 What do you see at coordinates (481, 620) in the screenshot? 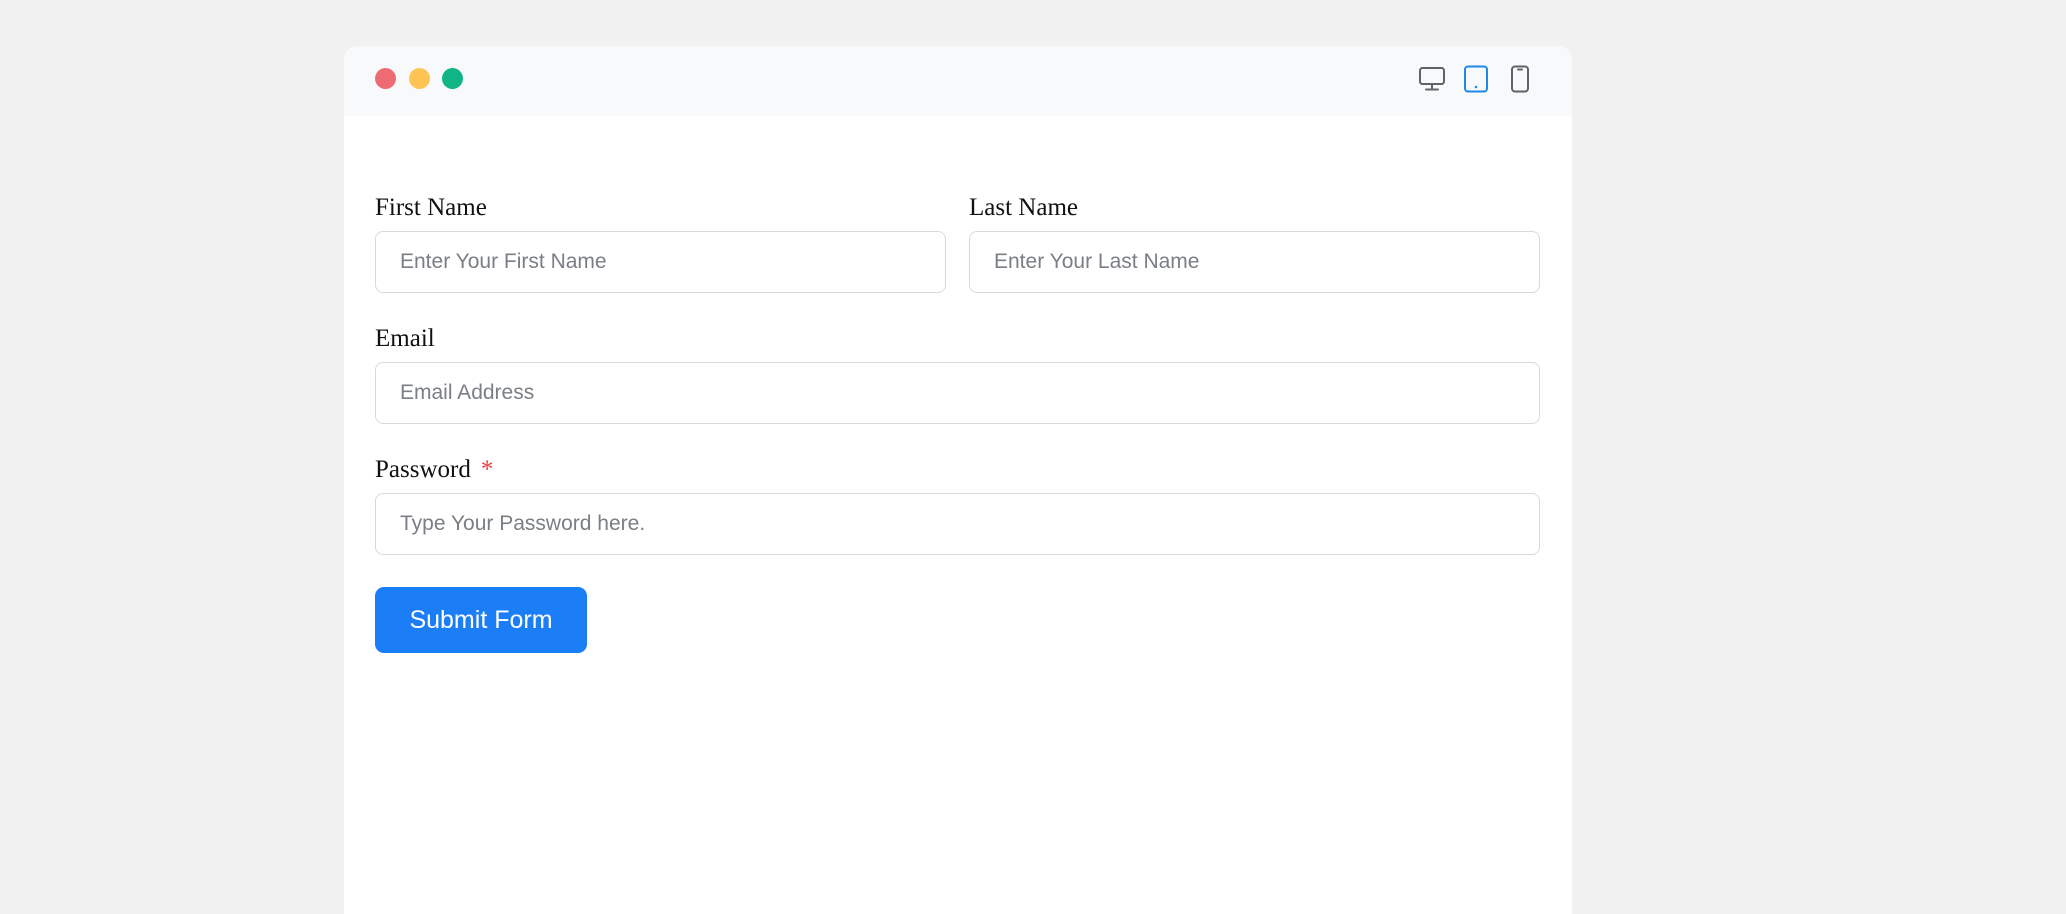
I see `submit-form-button: Submit Form` at bounding box center [481, 620].